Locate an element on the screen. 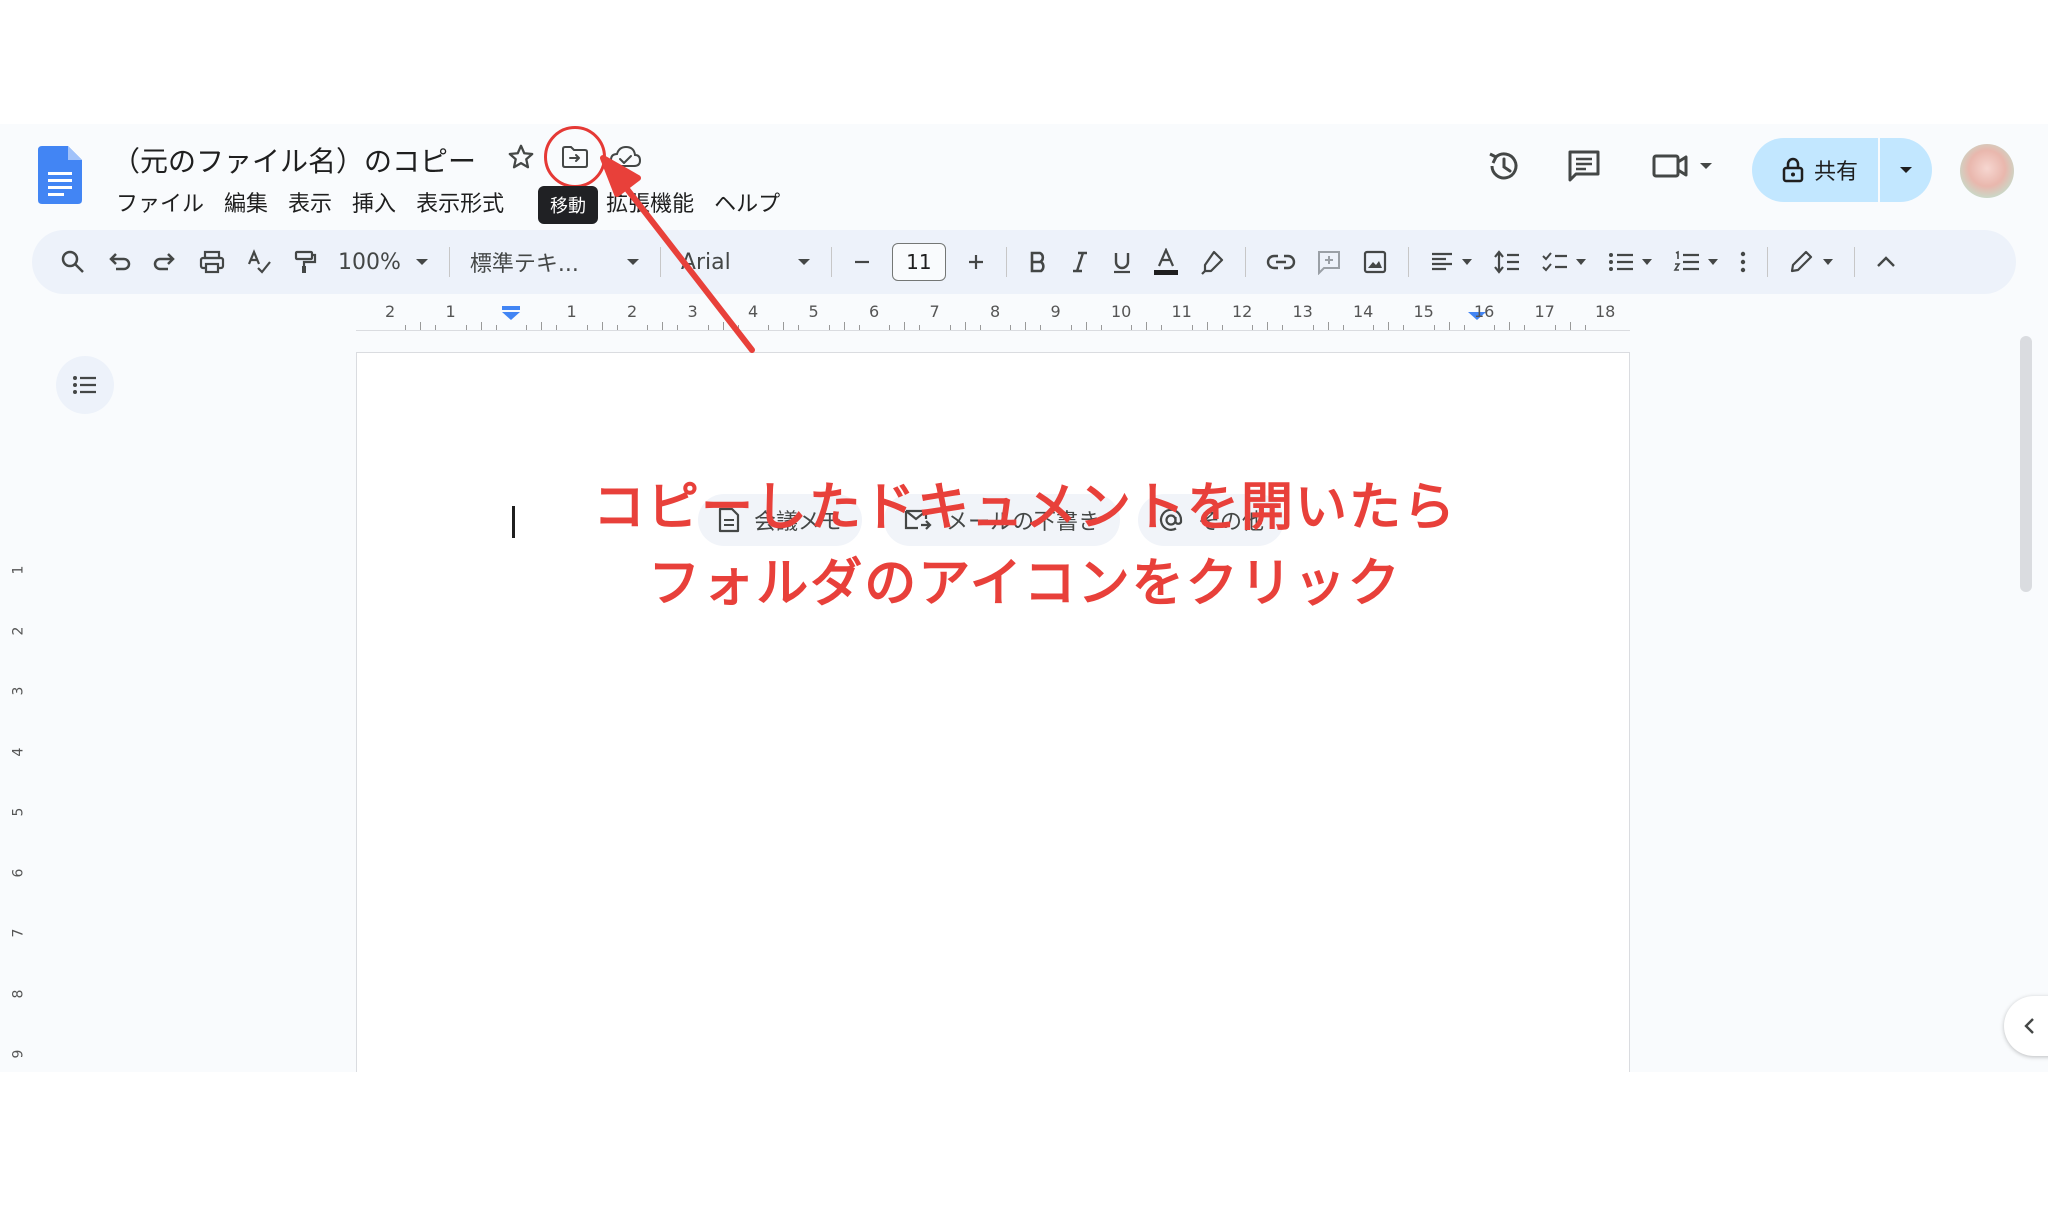  bold-button is located at coordinates (1038, 262).